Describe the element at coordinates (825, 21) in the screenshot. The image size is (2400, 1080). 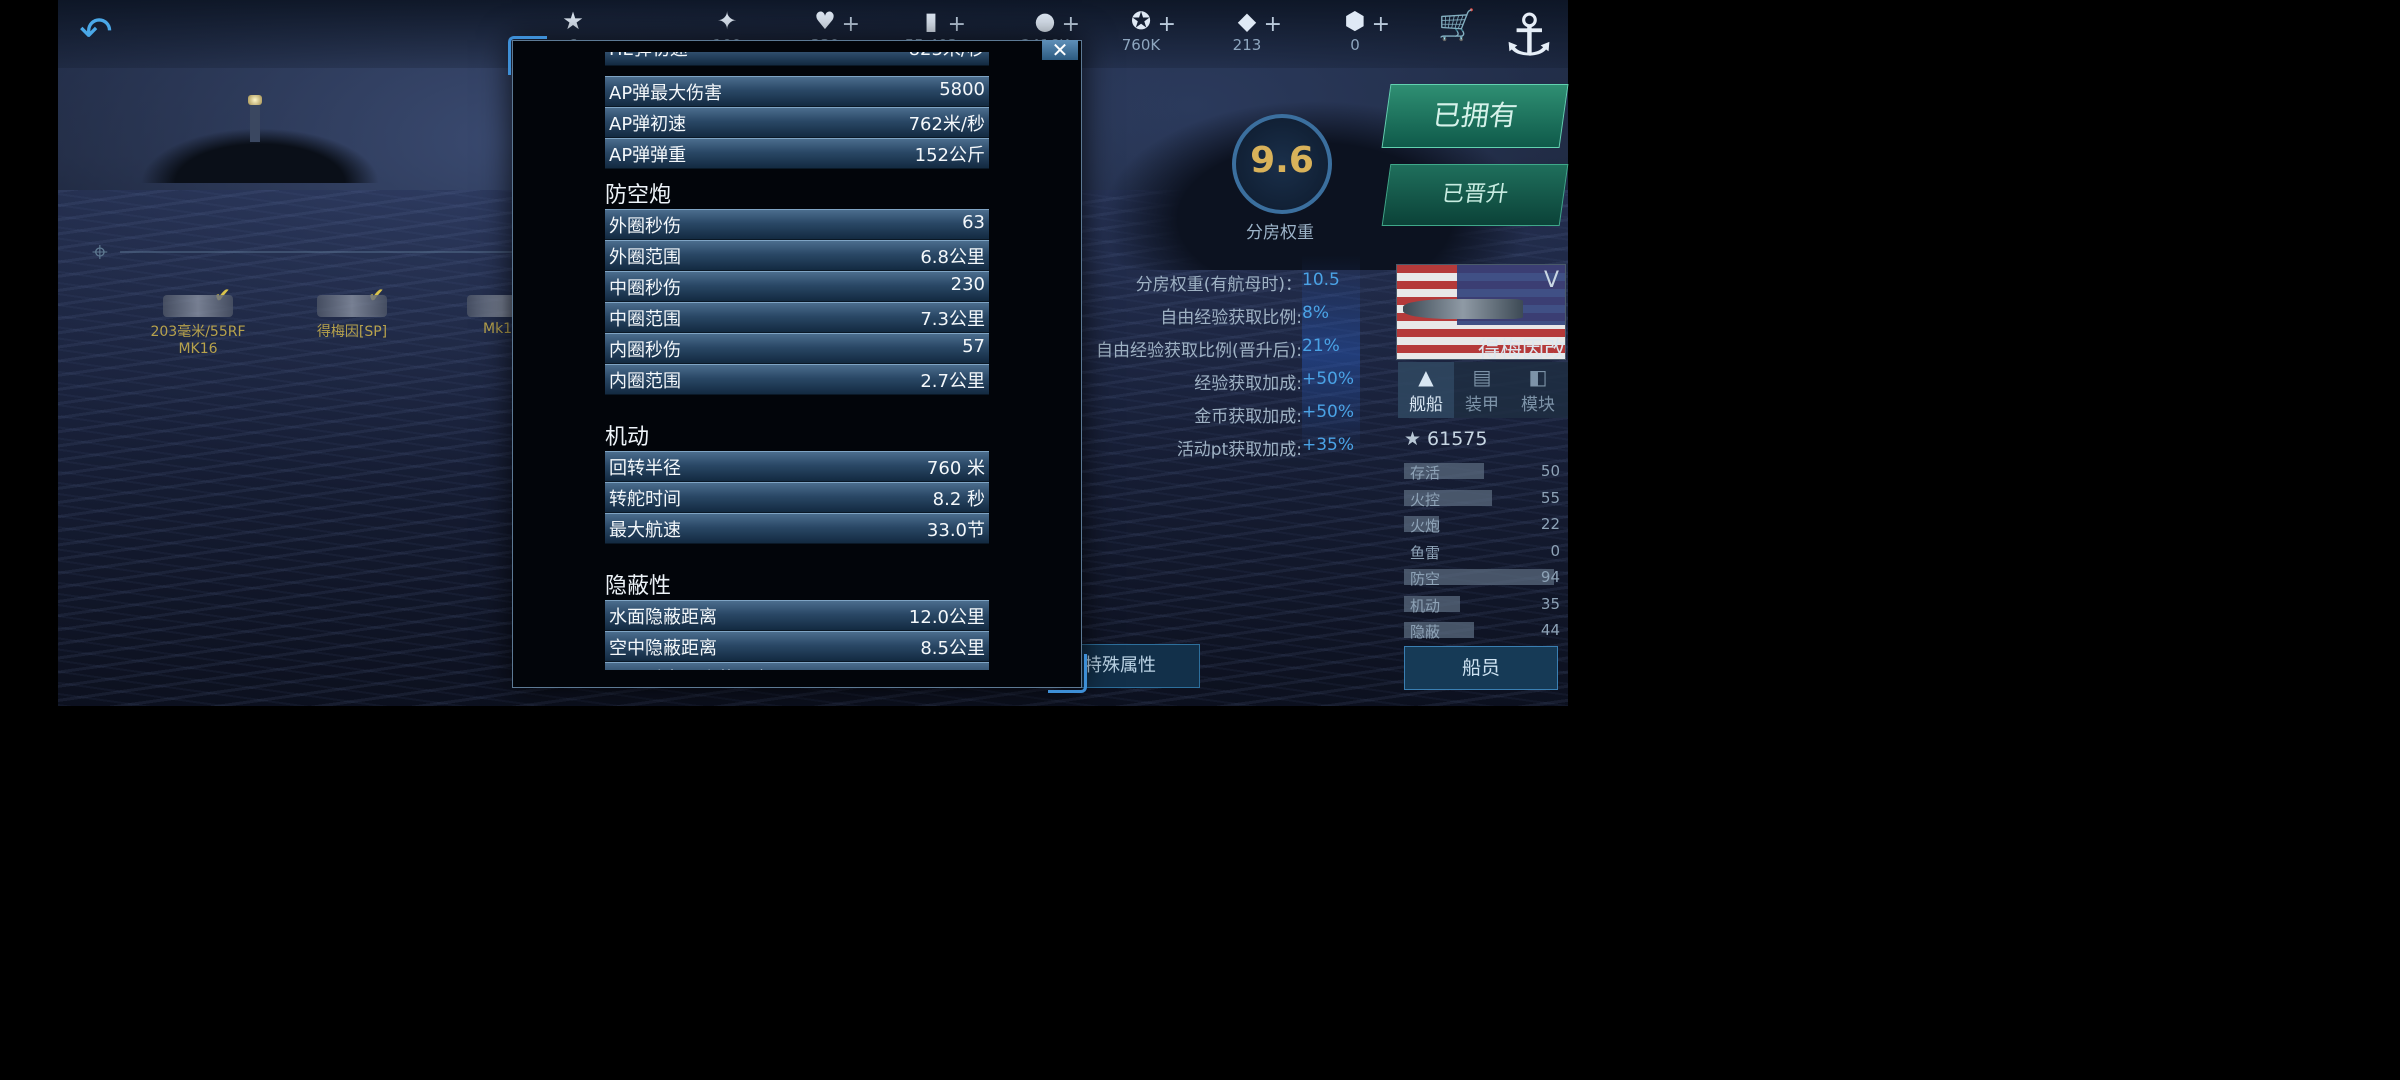
I see `heart-icon: ♥` at that location.